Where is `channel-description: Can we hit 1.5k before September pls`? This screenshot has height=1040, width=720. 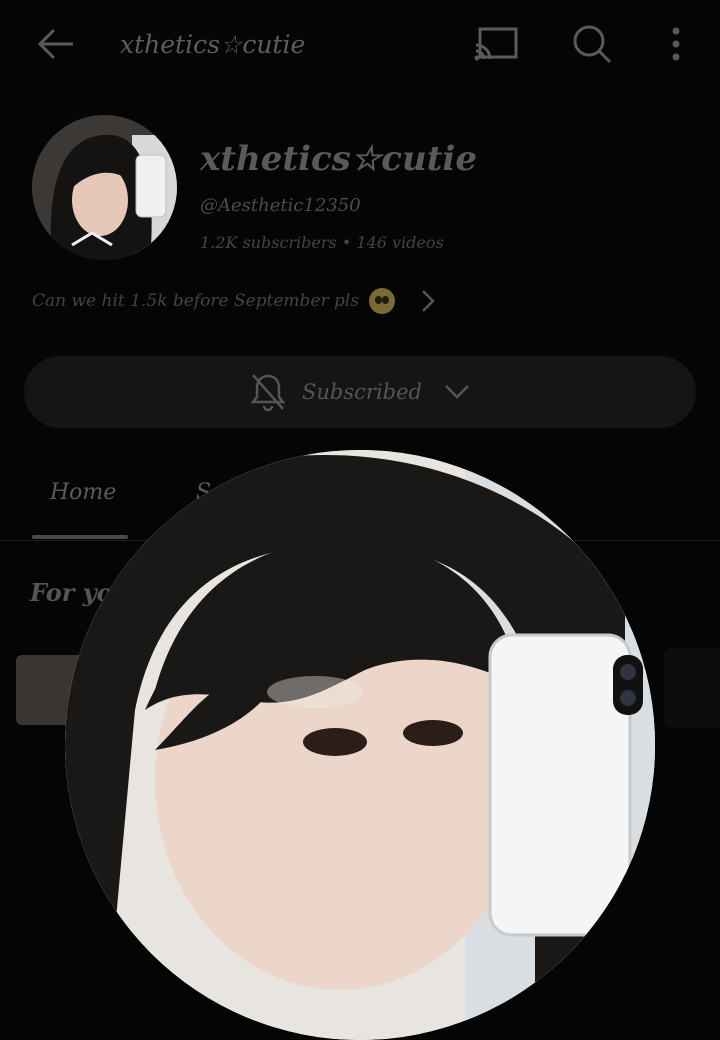
channel-description: Can we hit 1.5k before September pls is located at coordinates (233, 301).